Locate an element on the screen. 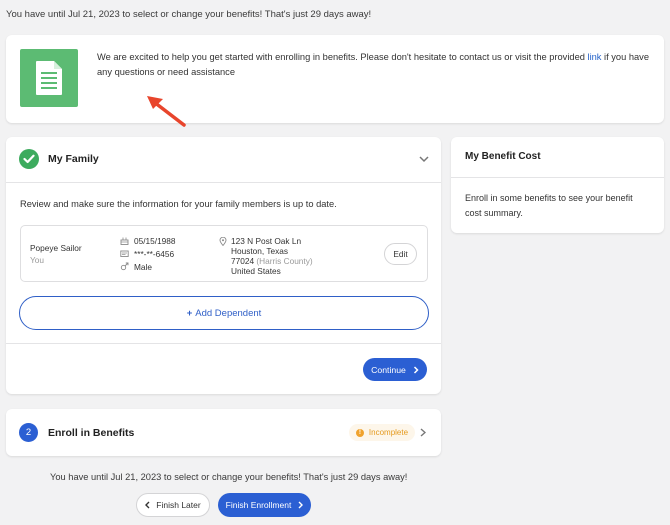 The image size is (670, 525). finish-later-label: Finish Later is located at coordinates (178, 505).